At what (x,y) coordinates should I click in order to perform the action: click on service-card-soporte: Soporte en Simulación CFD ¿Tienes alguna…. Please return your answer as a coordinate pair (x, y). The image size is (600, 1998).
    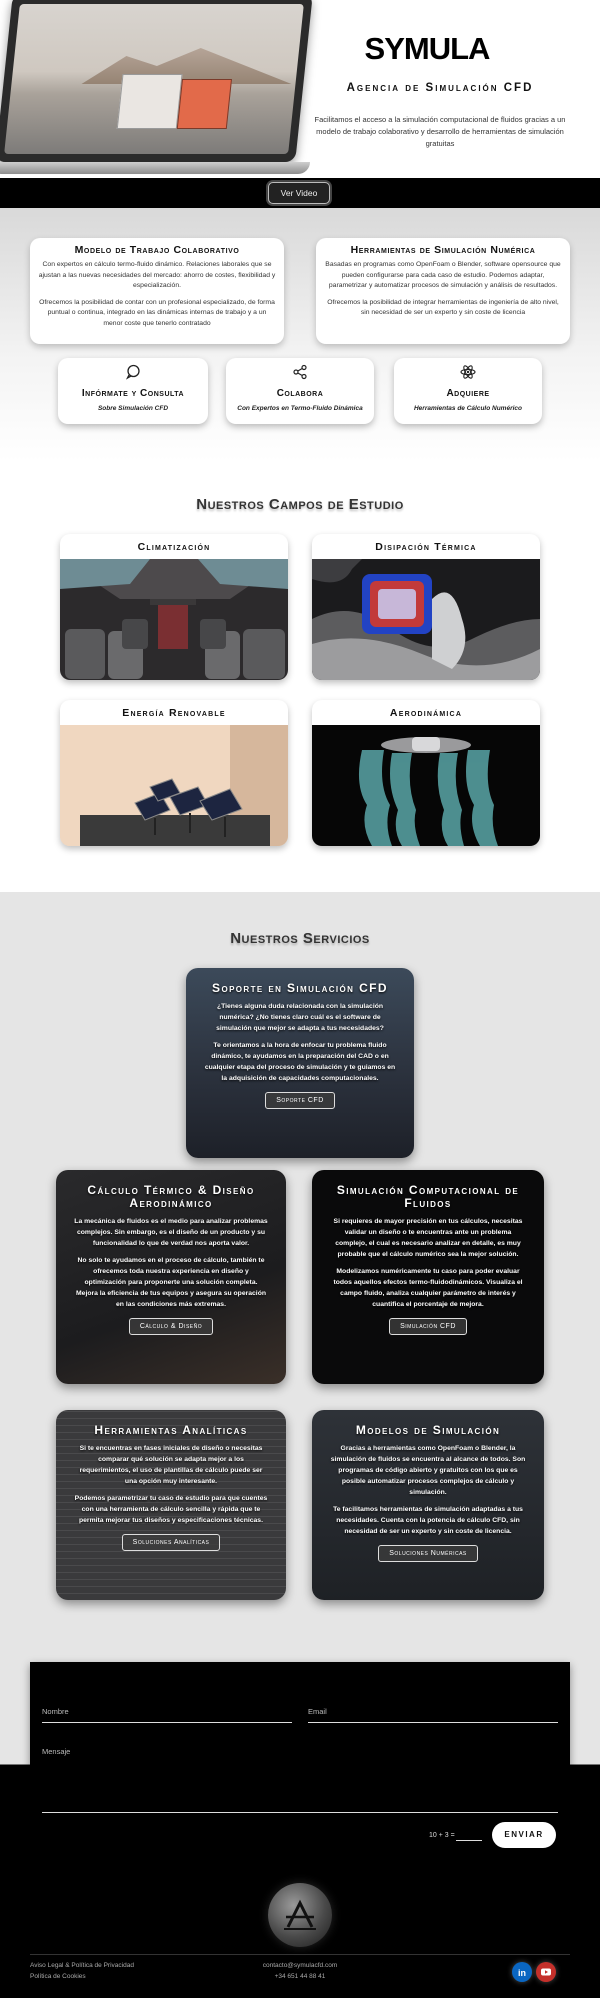
    Looking at the image, I should click on (300, 1063).